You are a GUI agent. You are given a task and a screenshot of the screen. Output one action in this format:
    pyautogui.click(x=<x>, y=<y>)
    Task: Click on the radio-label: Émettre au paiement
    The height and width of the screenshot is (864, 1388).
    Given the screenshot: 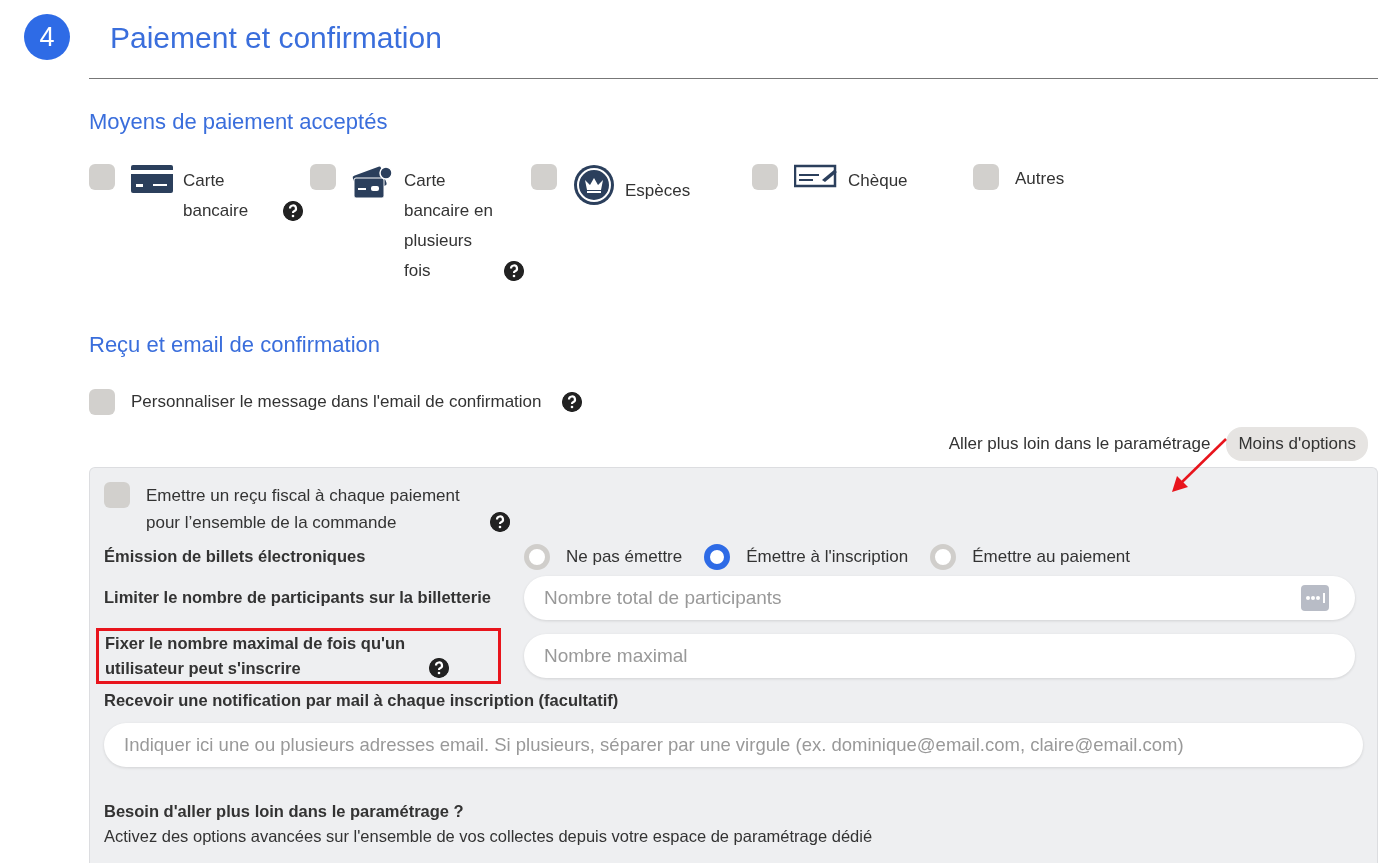 What is the action you would take?
    pyautogui.click(x=1051, y=556)
    